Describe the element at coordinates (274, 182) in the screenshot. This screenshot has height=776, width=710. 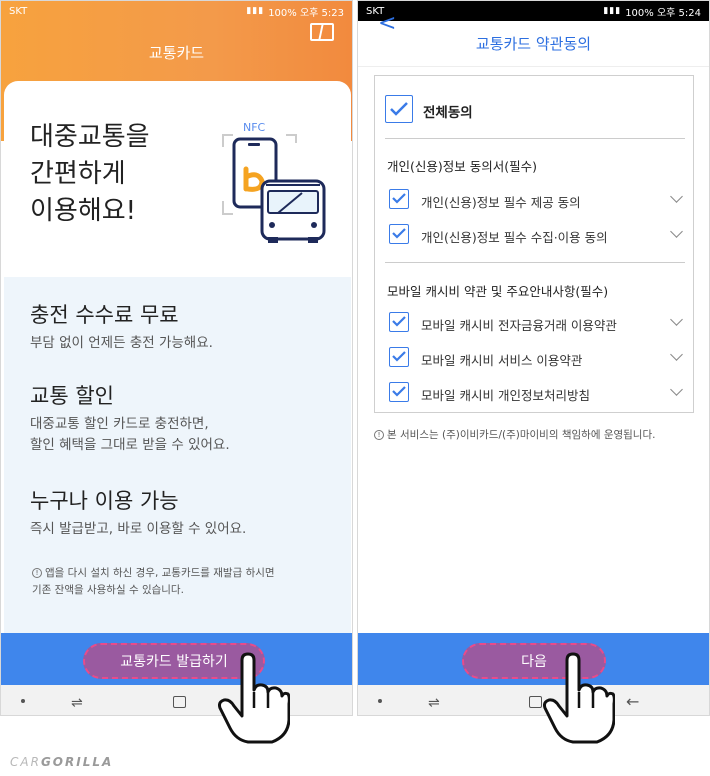
I see `phone-bus-illustration-icon: NFC` at that location.